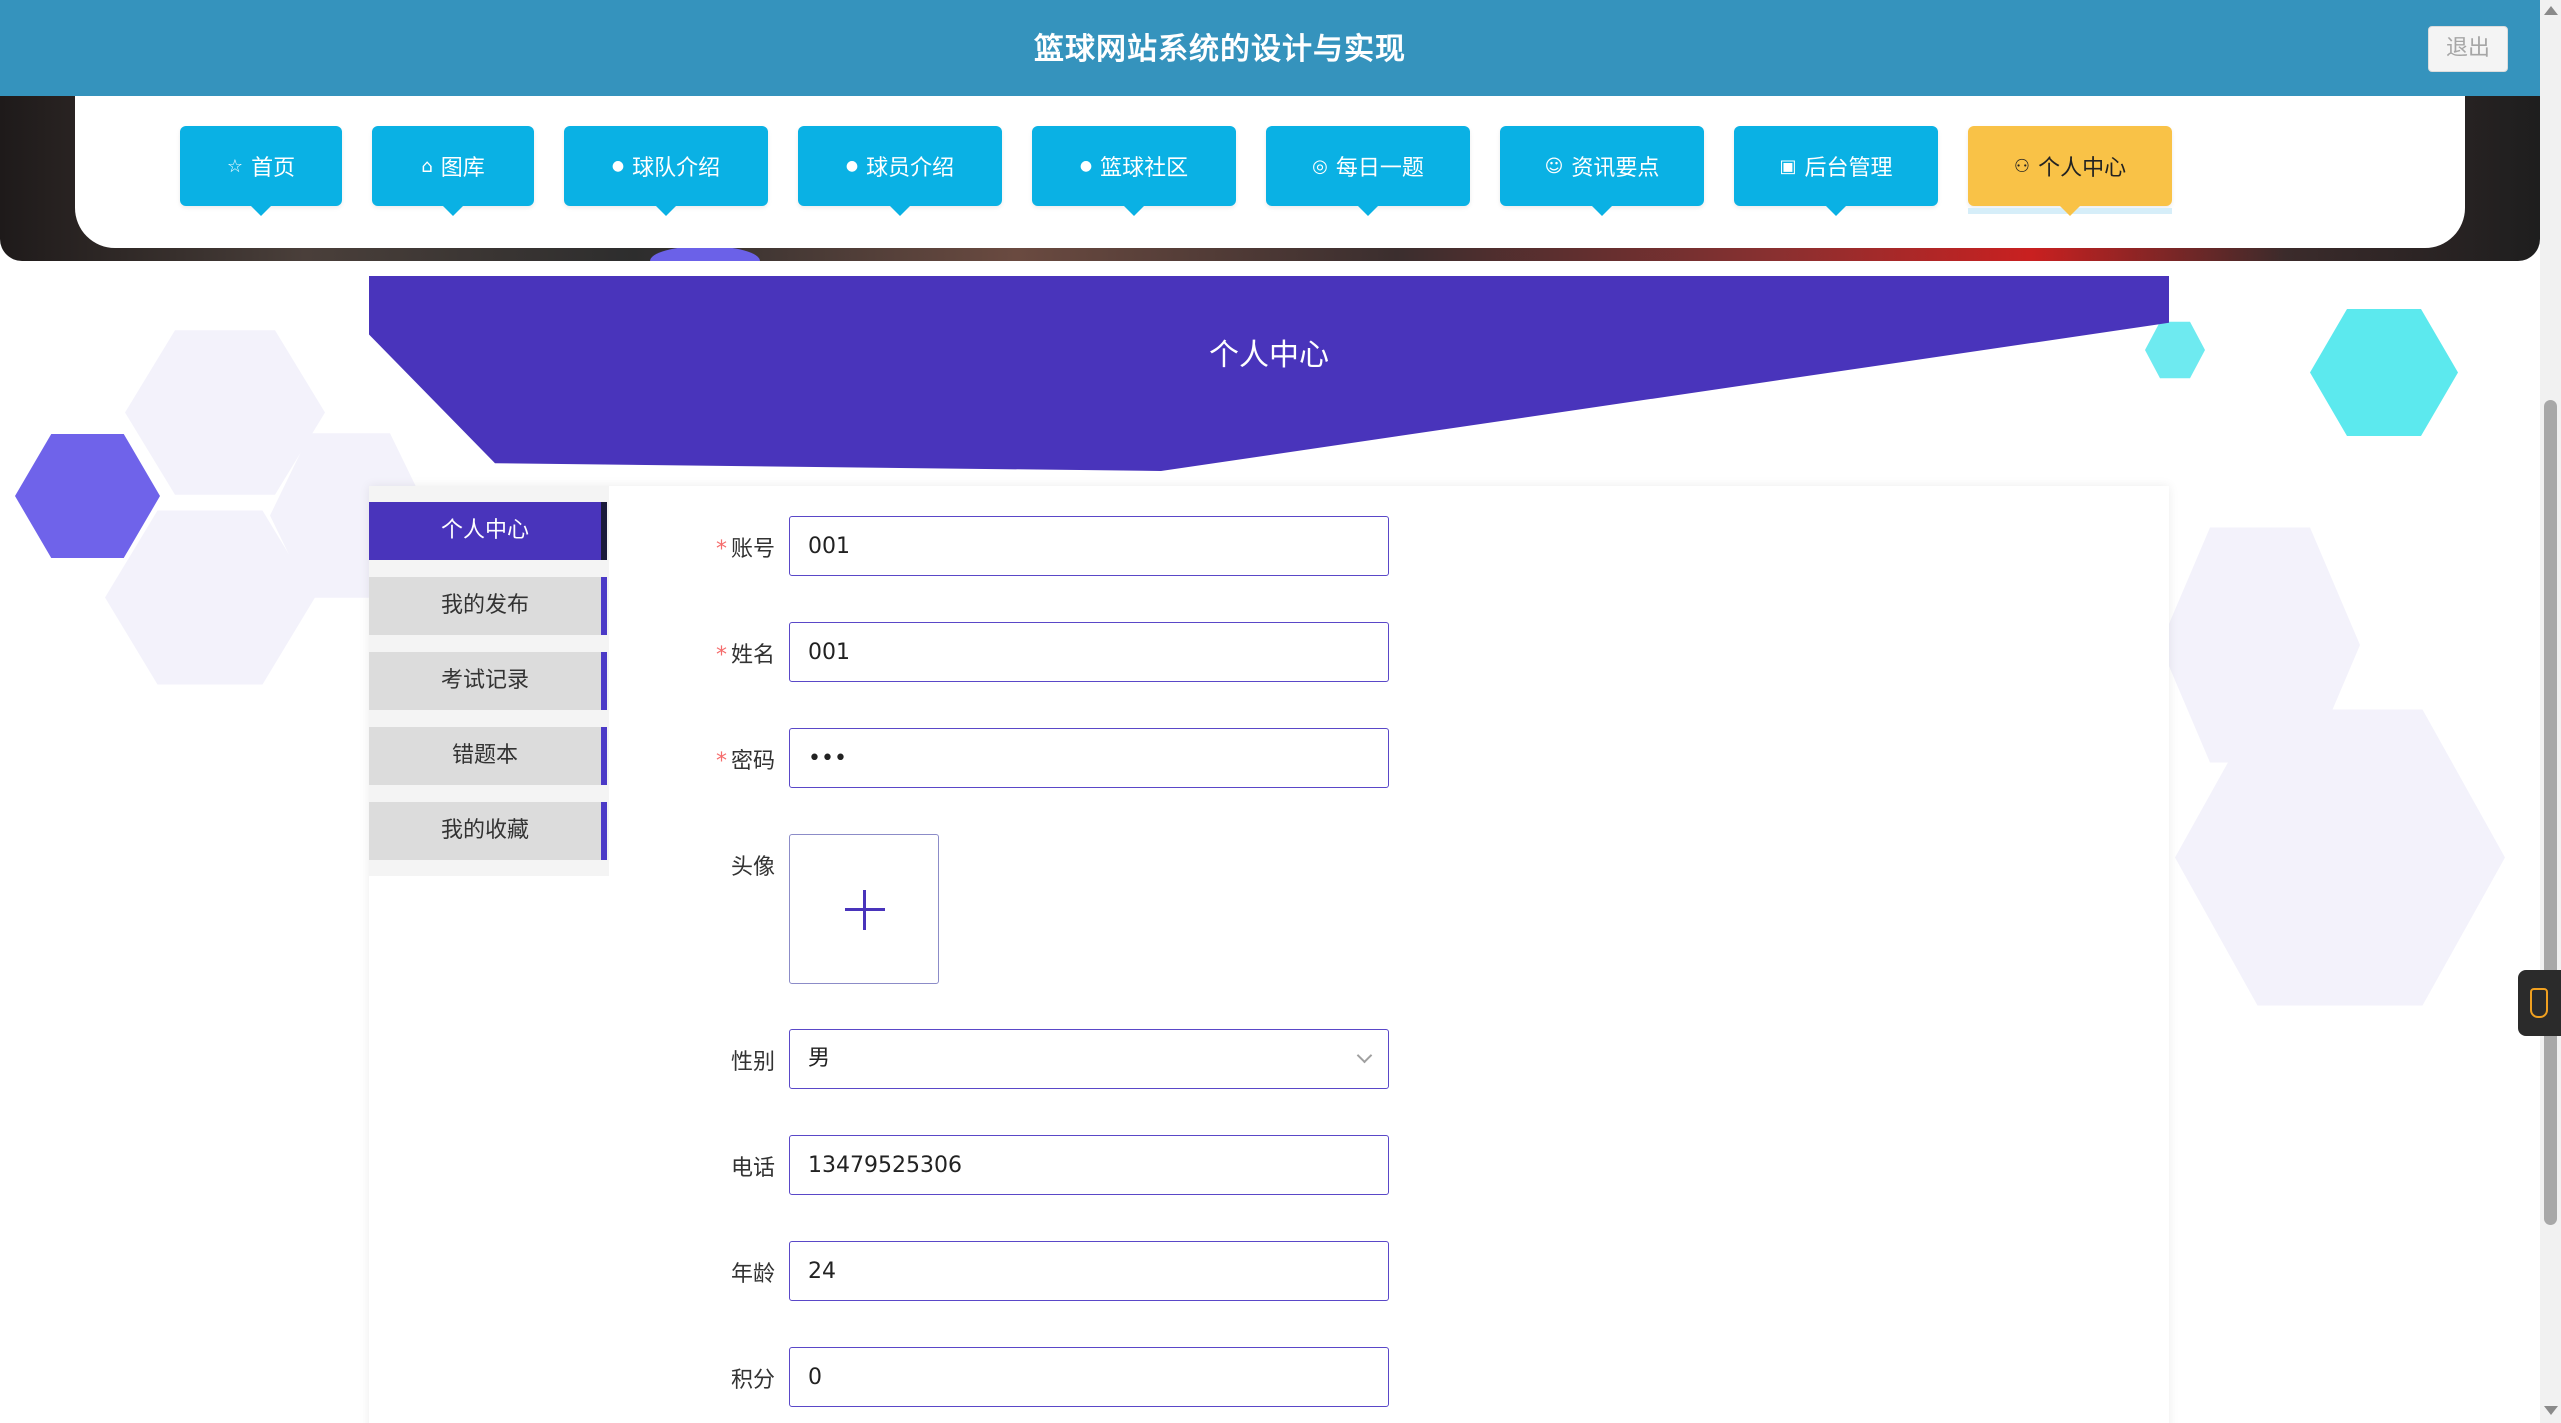  What do you see at coordinates (1089, 652) in the screenshot?
I see `name-input` at bounding box center [1089, 652].